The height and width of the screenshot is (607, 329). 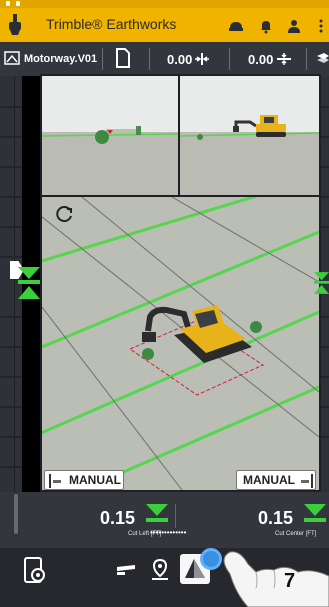 I want to click on file-icon, so click(x=123, y=58).